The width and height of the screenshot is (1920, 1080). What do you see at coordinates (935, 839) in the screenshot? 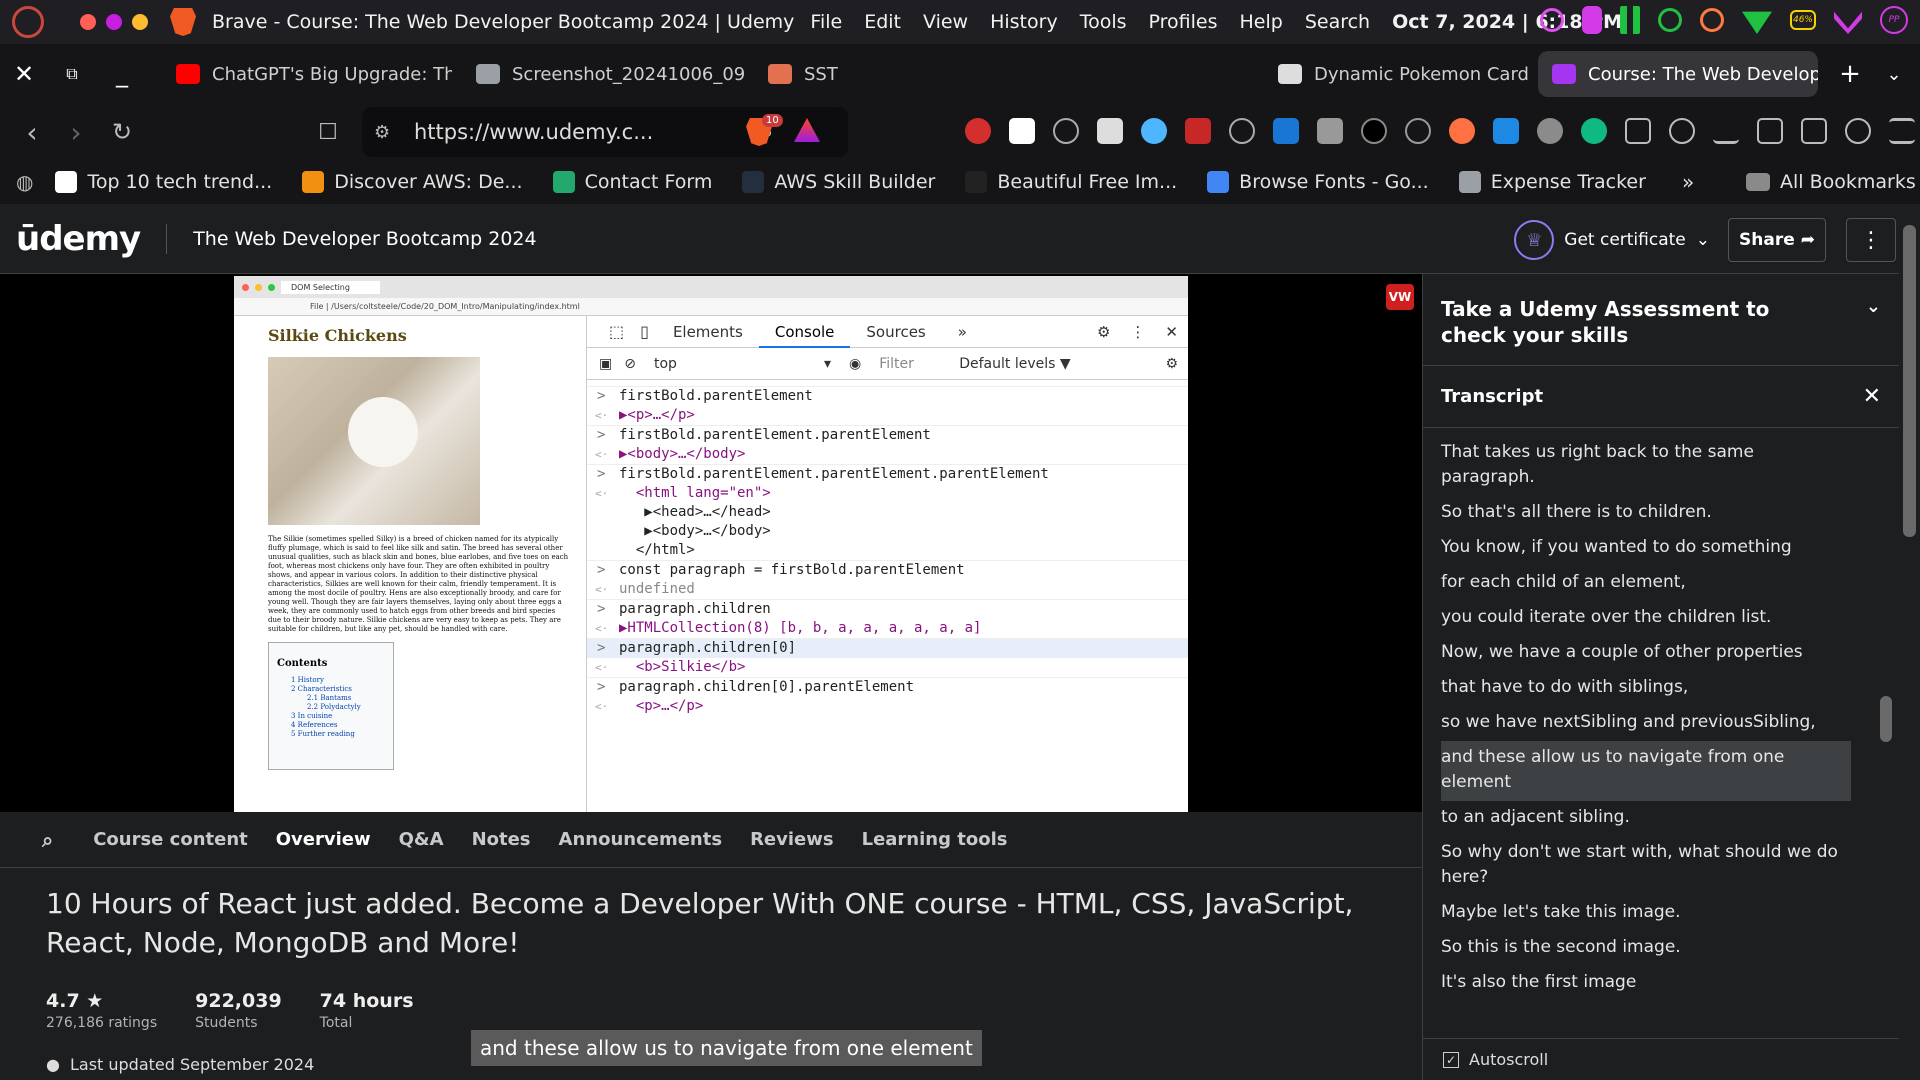
I see `course-tab: Learning tools` at bounding box center [935, 839].